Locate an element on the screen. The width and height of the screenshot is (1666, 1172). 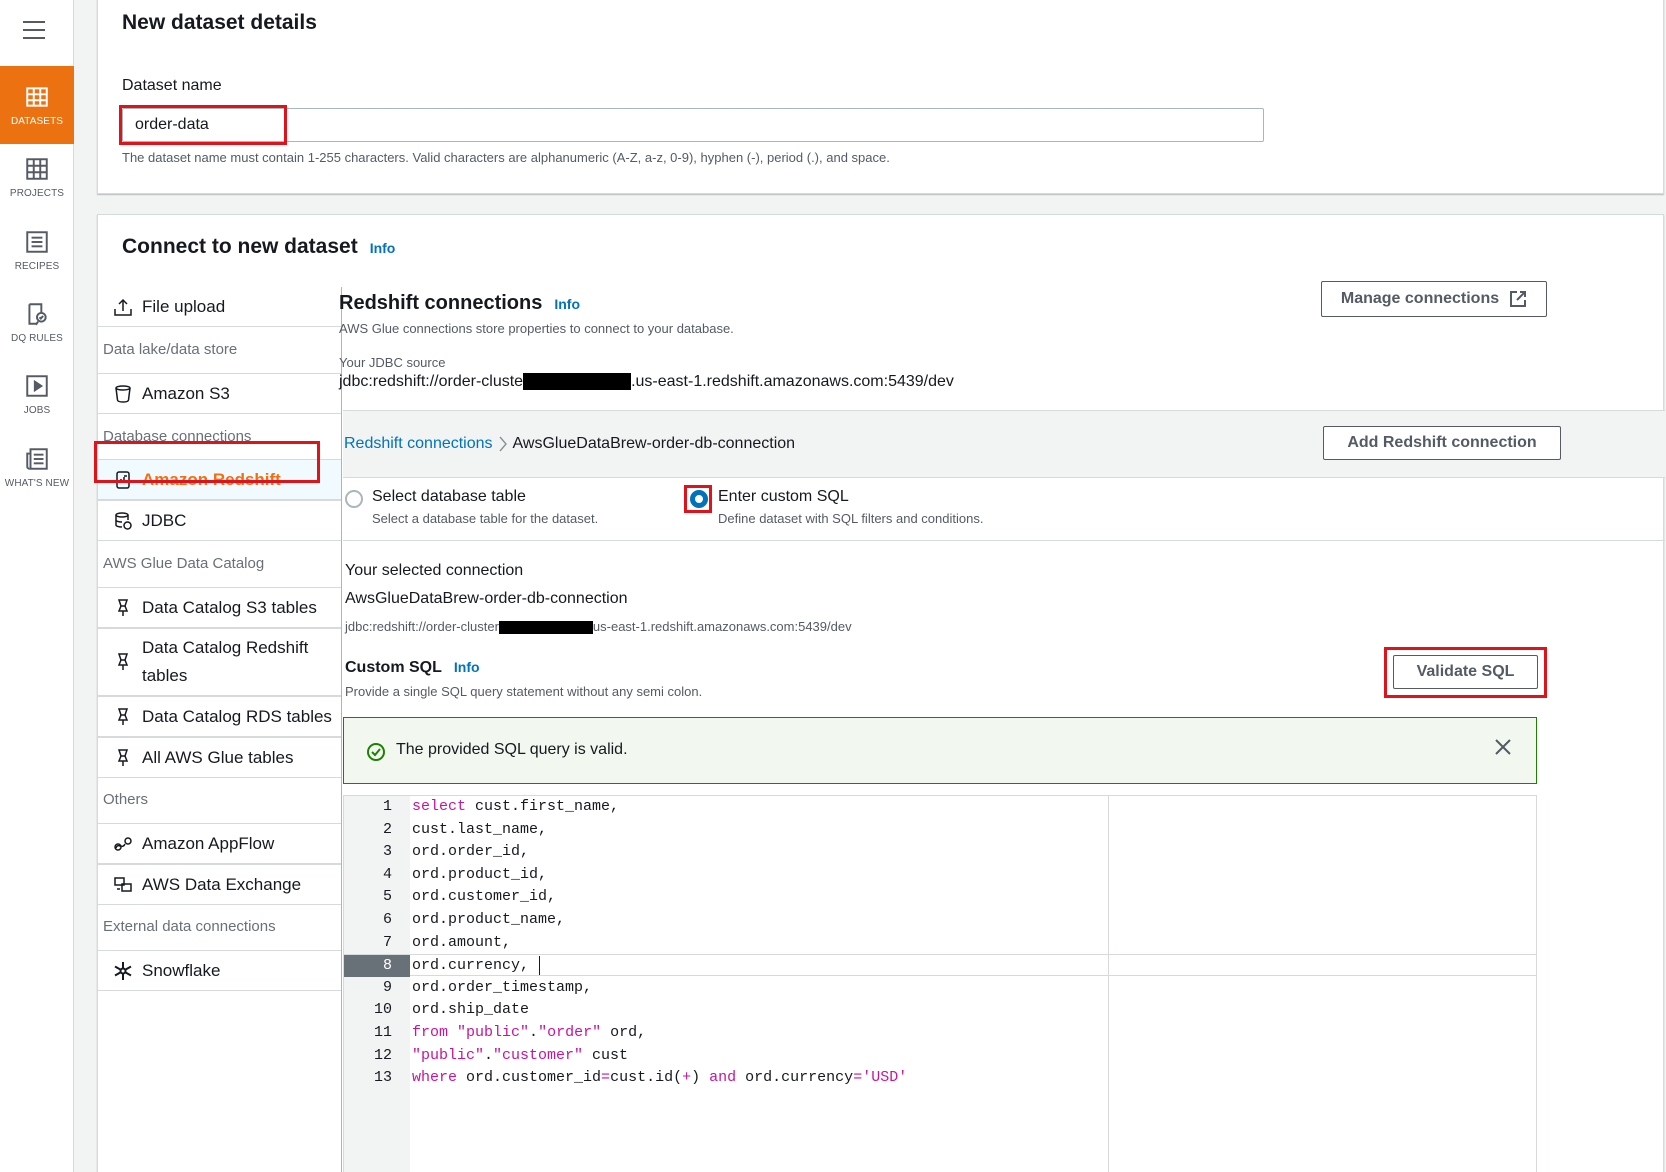
radio-custom-sql is located at coordinates (699, 499).